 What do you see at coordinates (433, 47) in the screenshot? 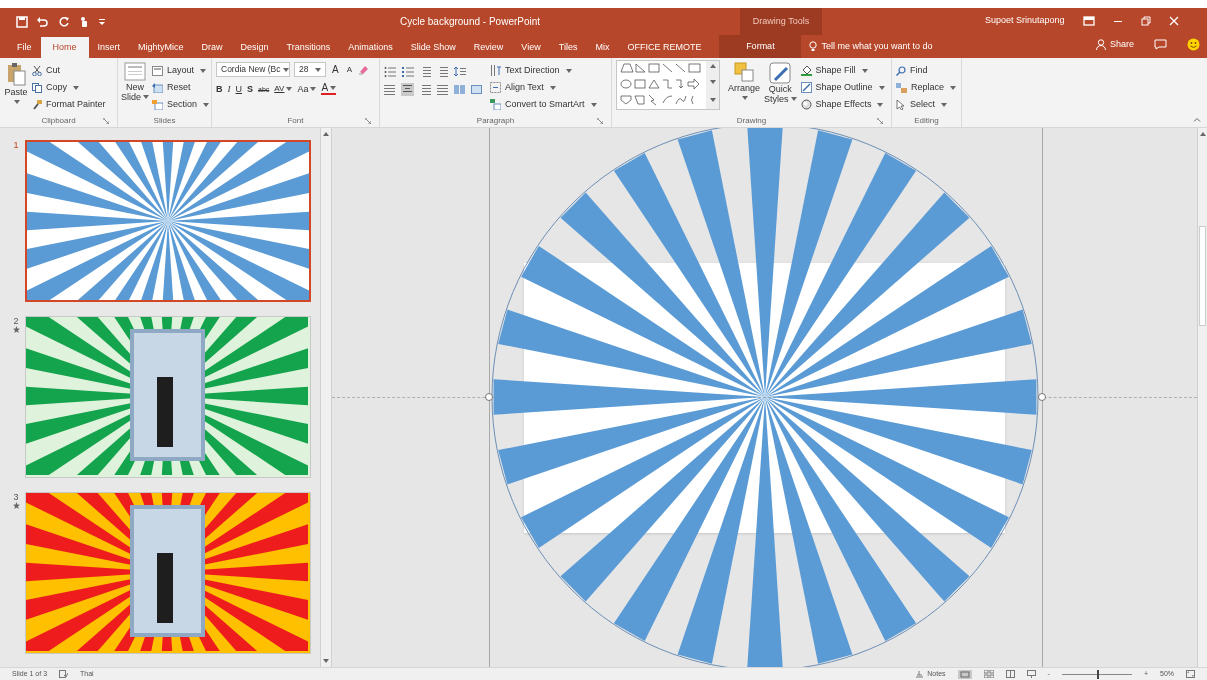
I see `ribbon-tab: Slide Show` at bounding box center [433, 47].